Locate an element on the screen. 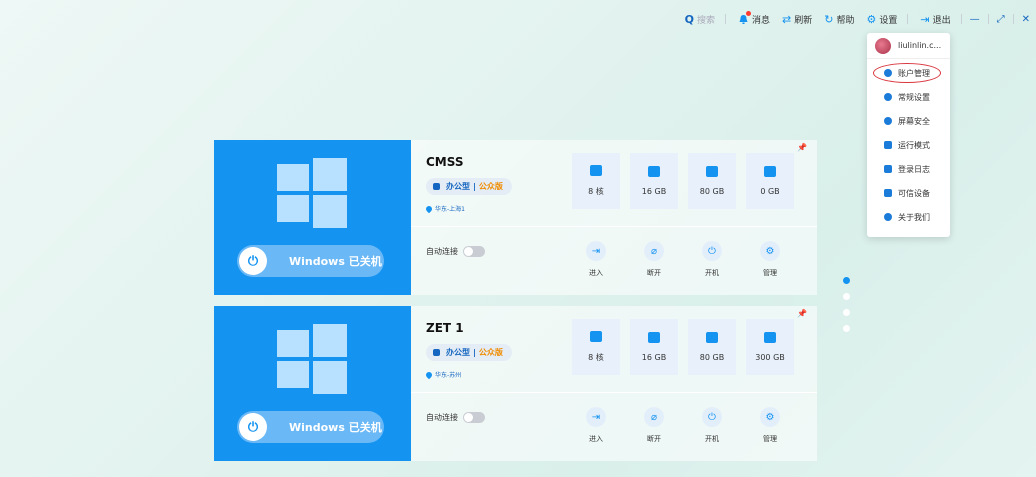 The height and width of the screenshot is (477, 1036). spec-tiles: 8 核 16 GB 80 GB 300 GB is located at coordinates (683, 347).